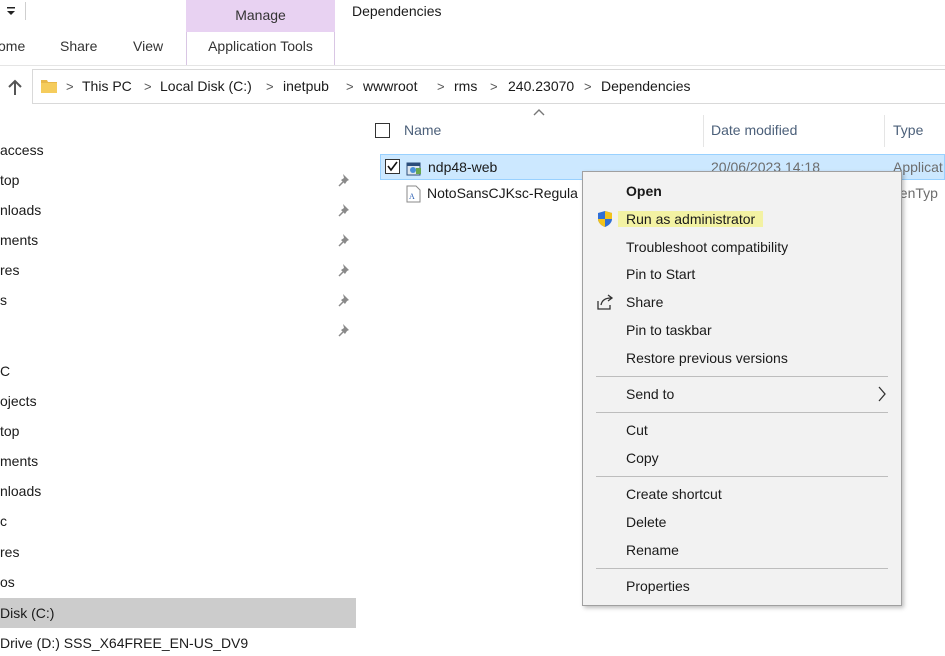 Image resolution: width=945 pixels, height=656 pixels. I want to click on nav-item-3d-objects: ojects, so click(178, 401).